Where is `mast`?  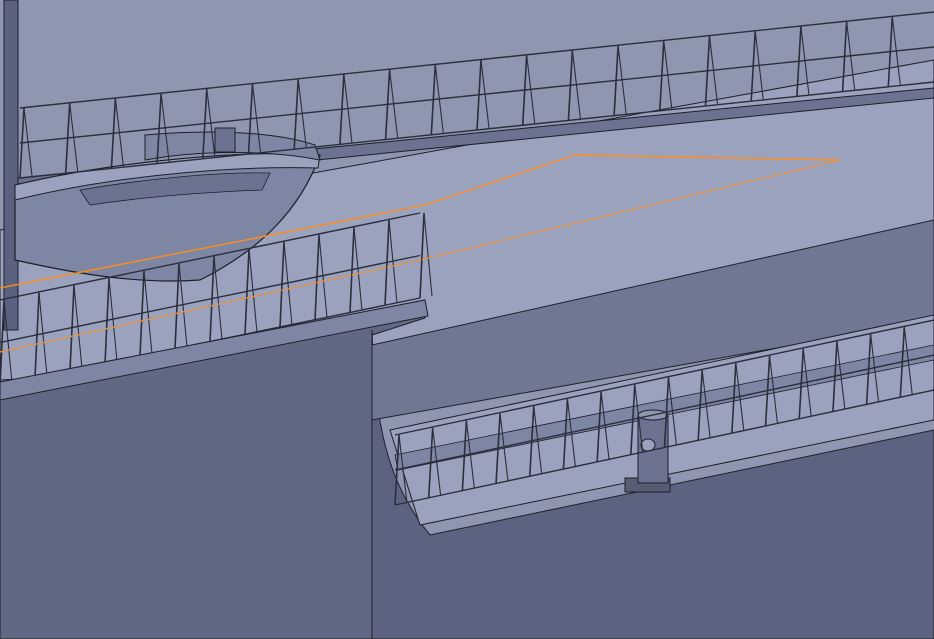 mast is located at coordinates (11, 165).